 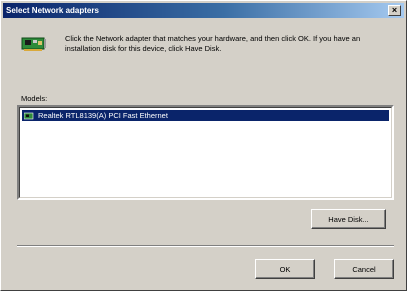 I want to click on cancel-button: Cancel, so click(x=364, y=269).